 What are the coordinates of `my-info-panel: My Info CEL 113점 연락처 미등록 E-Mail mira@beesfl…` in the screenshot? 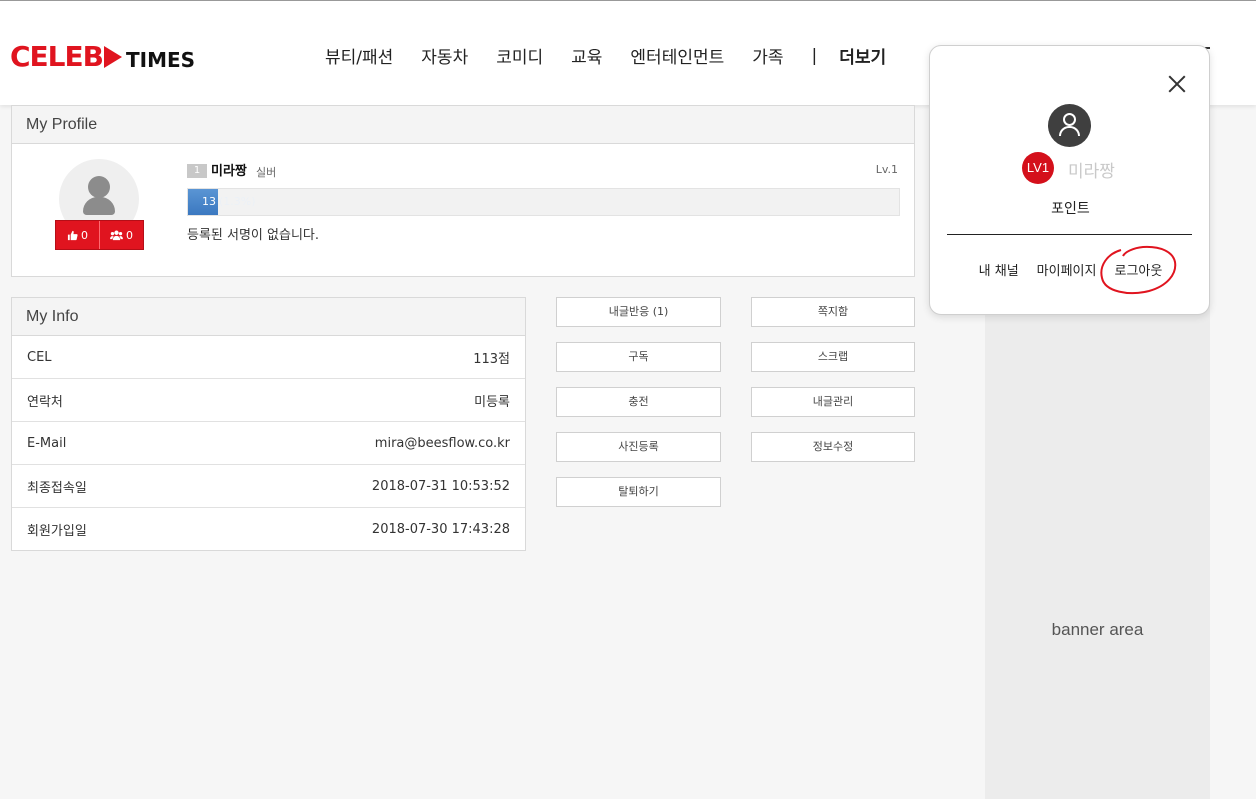 It's located at (268, 424).